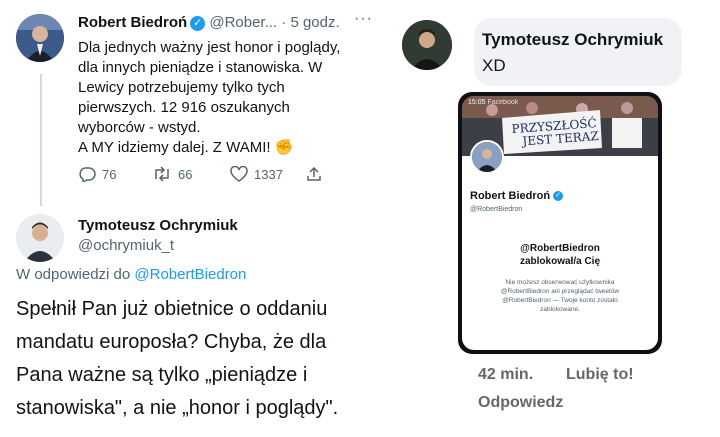 The image size is (720, 437). Describe the element at coordinates (600, 375) in the screenshot. I see `like-link: Lubię to!` at that location.